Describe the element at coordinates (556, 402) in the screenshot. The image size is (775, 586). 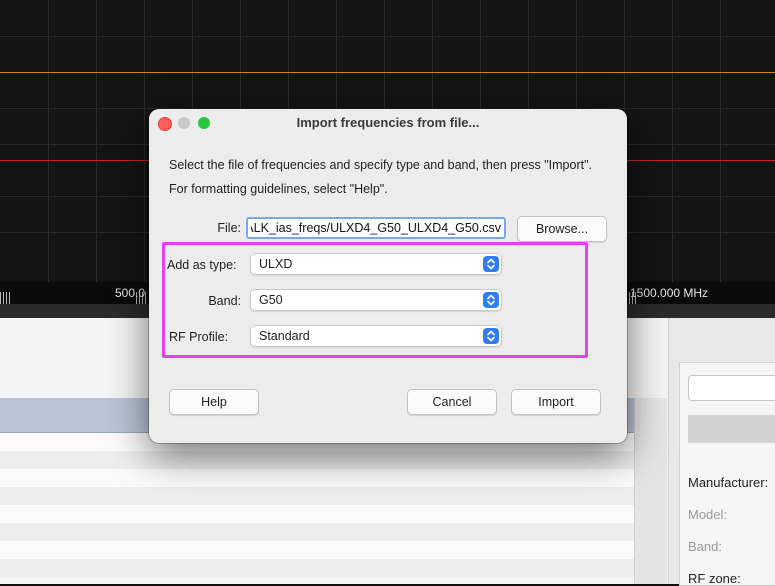
I see `import-button: Import` at that location.